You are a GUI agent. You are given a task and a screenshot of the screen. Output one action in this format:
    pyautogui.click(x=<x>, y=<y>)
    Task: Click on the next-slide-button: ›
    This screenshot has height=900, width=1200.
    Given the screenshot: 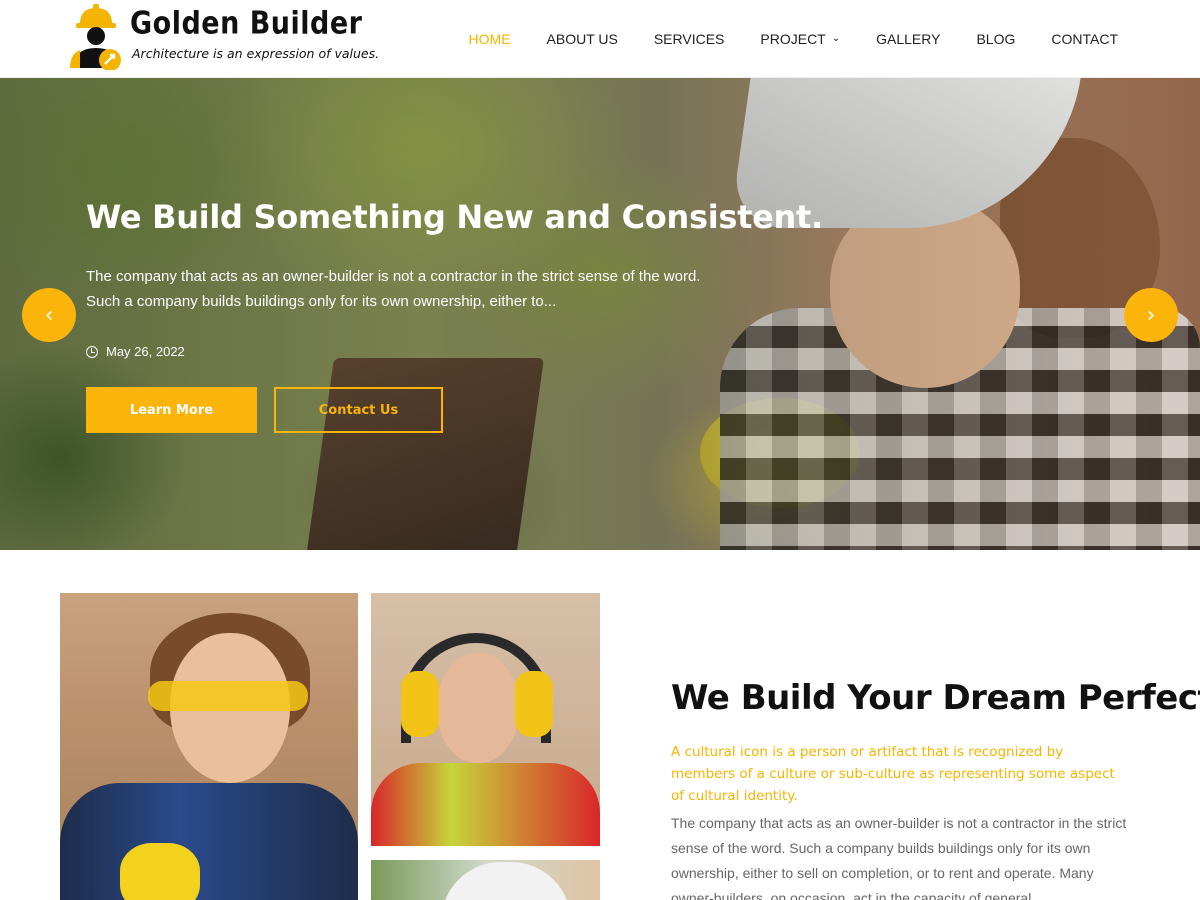 What is the action you would take?
    pyautogui.click(x=1151, y=315)
    